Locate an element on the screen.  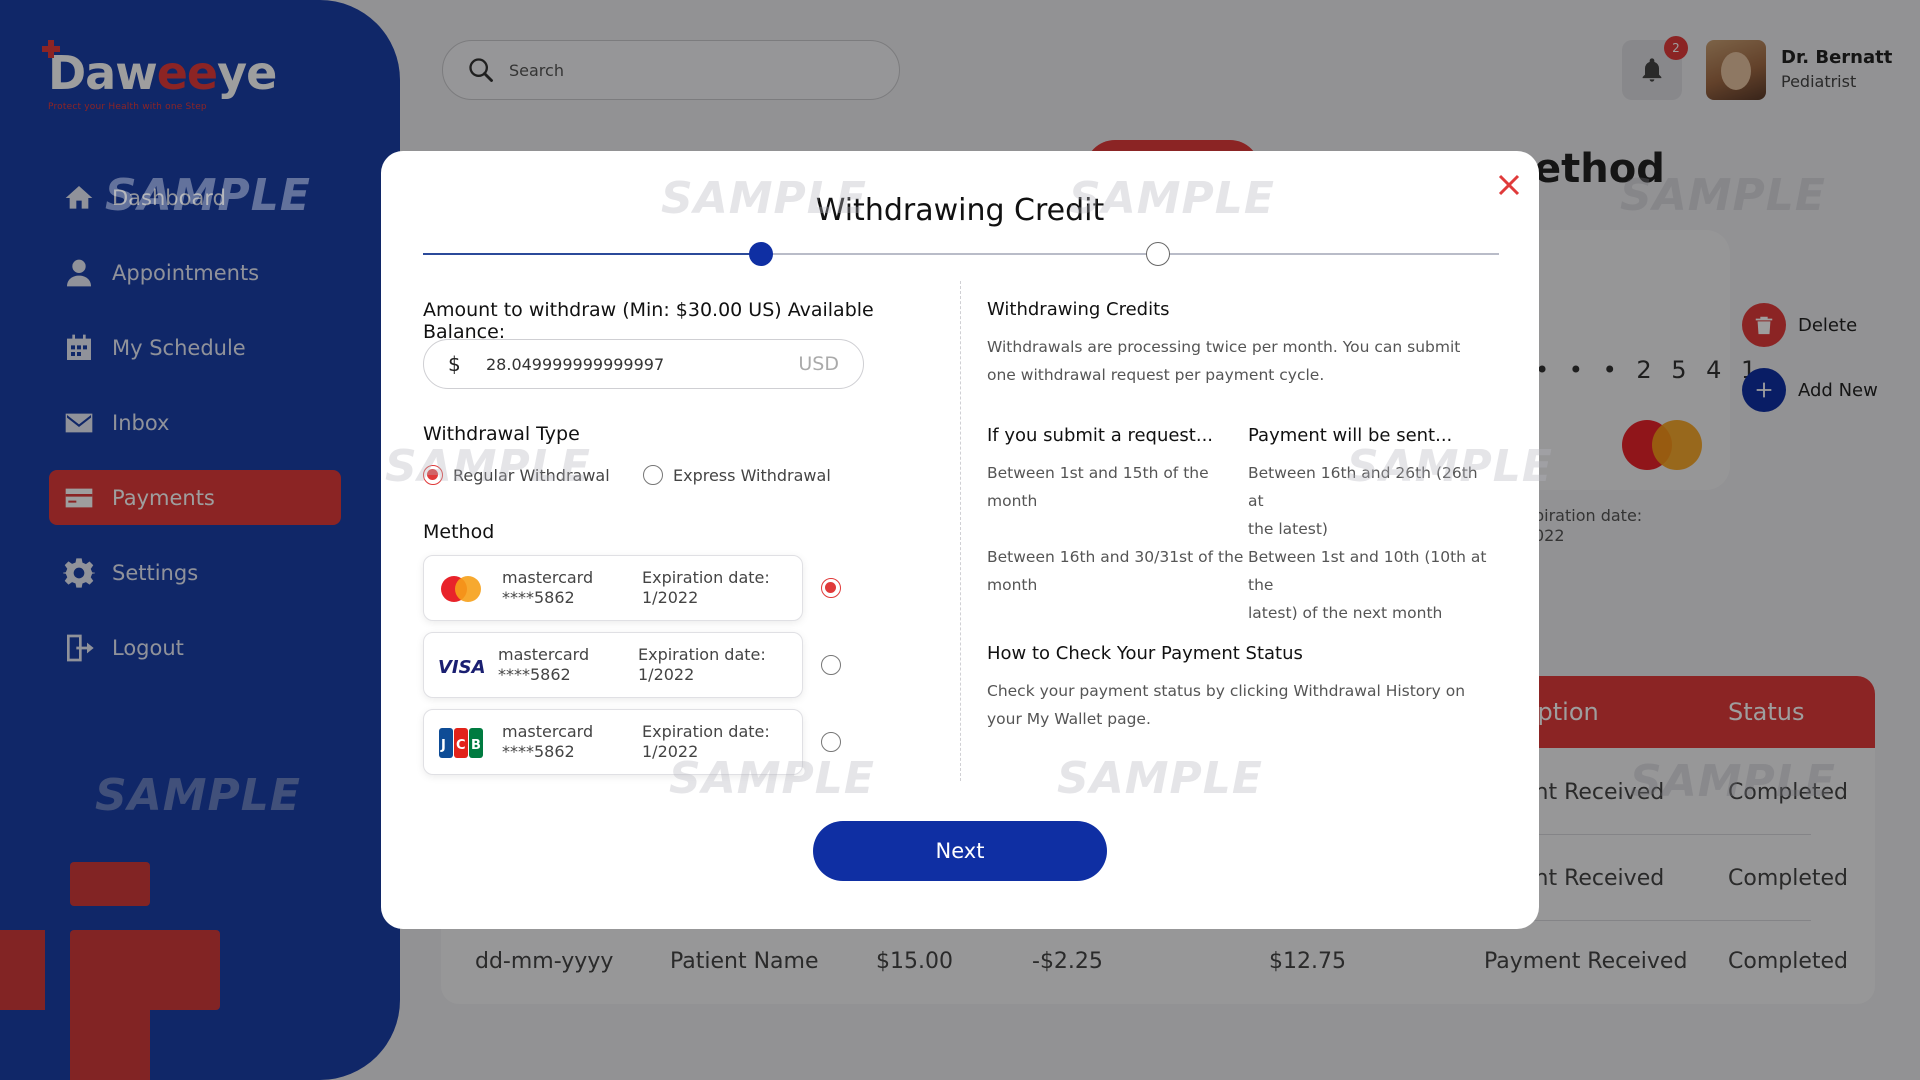
schedule-cell: Between 16th and 30/31st of the month is located at coordinates (1115, 571).